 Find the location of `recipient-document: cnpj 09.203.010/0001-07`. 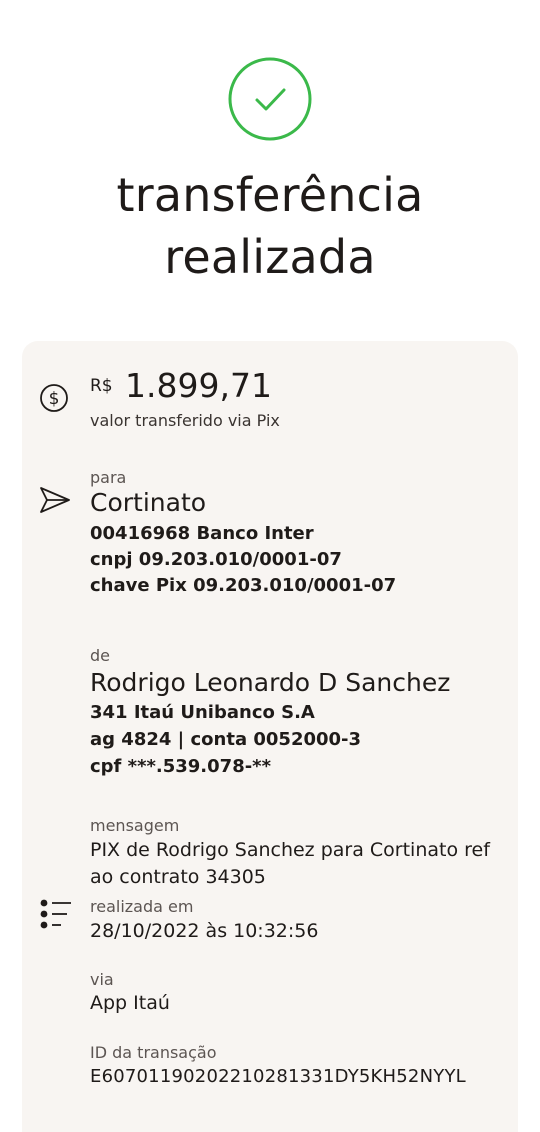

recipient-document: cnpj 09.203.010/0001-07 is located at coordinates (216, 559).